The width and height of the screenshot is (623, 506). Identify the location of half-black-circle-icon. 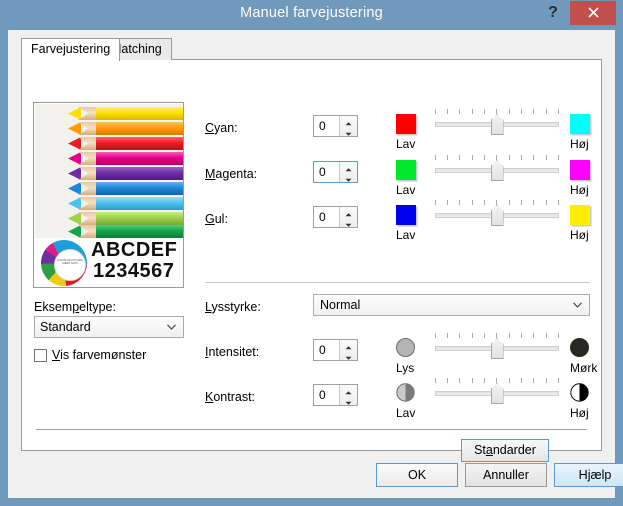
(579, 392).